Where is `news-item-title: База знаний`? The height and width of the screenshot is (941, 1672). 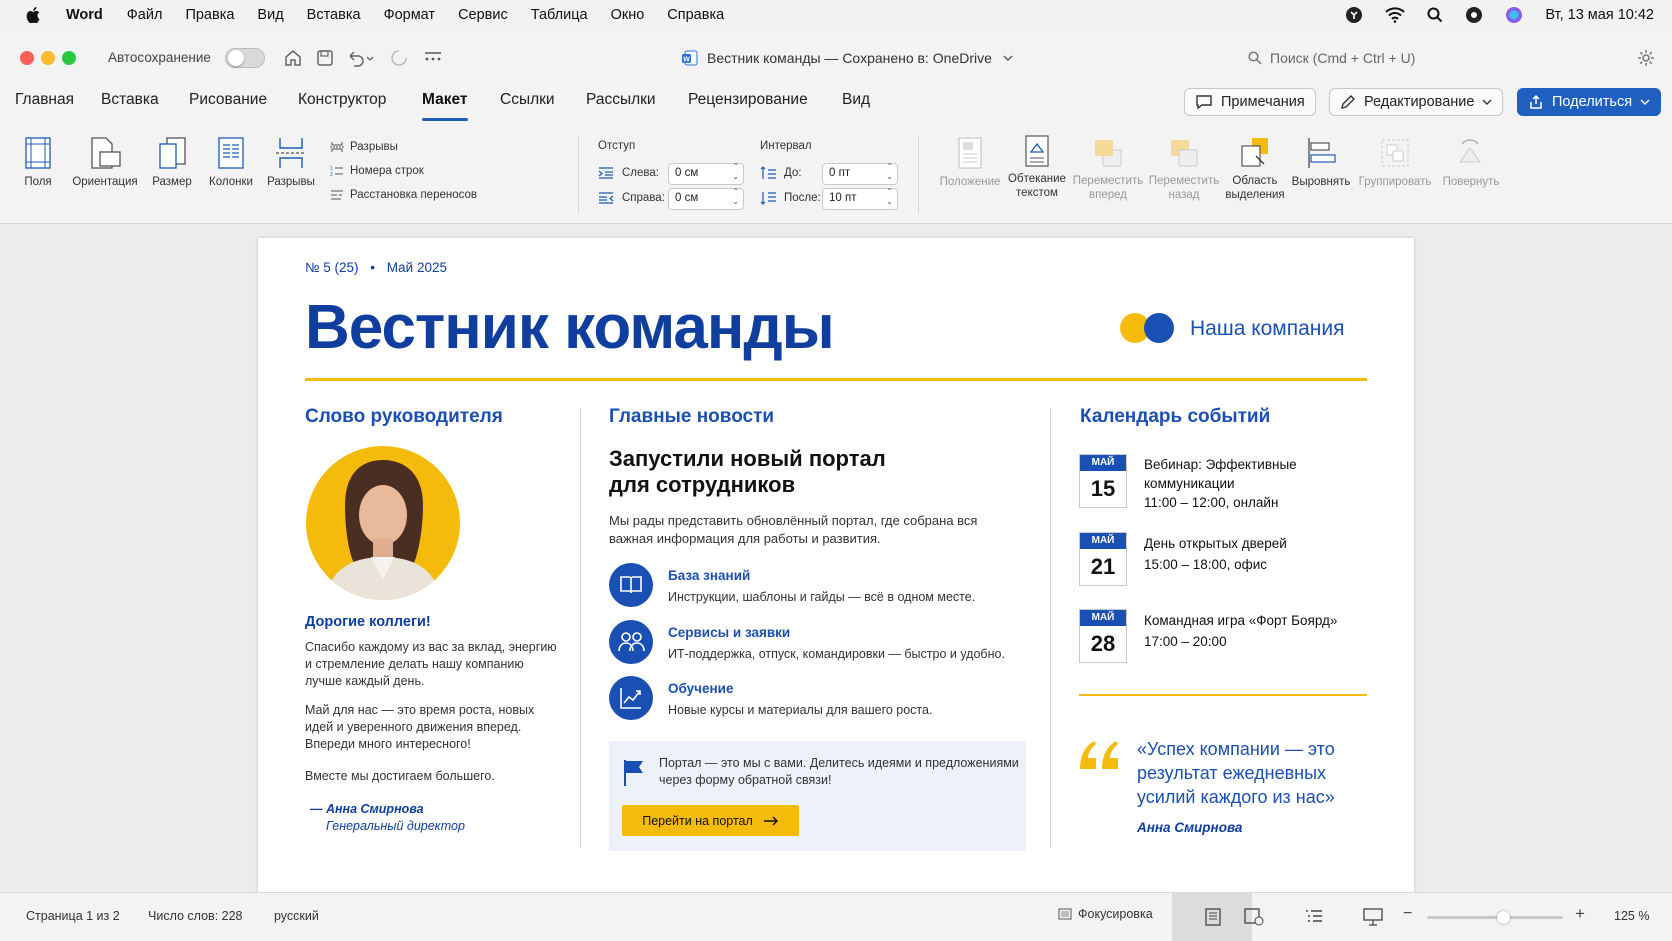
news-item-title: База знаний is located at coordinates (709, 575).